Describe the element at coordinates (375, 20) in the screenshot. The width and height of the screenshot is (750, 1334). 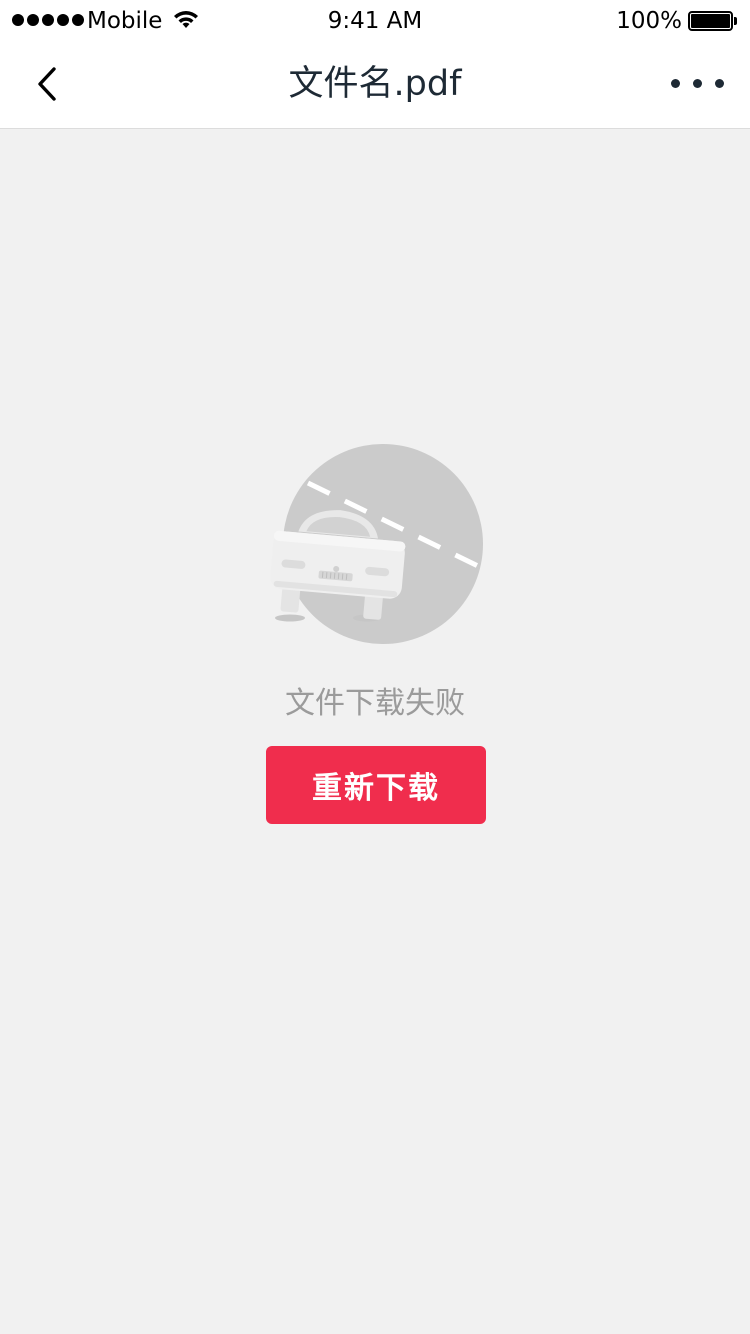
I see `status-bar: Mobile 9:41 AM 100%` at that location.